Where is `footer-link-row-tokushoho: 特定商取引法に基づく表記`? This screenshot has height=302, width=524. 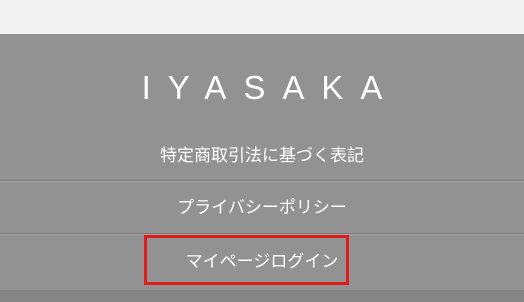
footer-link-row-tokushoho: 特定商取引法に基づく表記 is located at coordinates (262, 156).